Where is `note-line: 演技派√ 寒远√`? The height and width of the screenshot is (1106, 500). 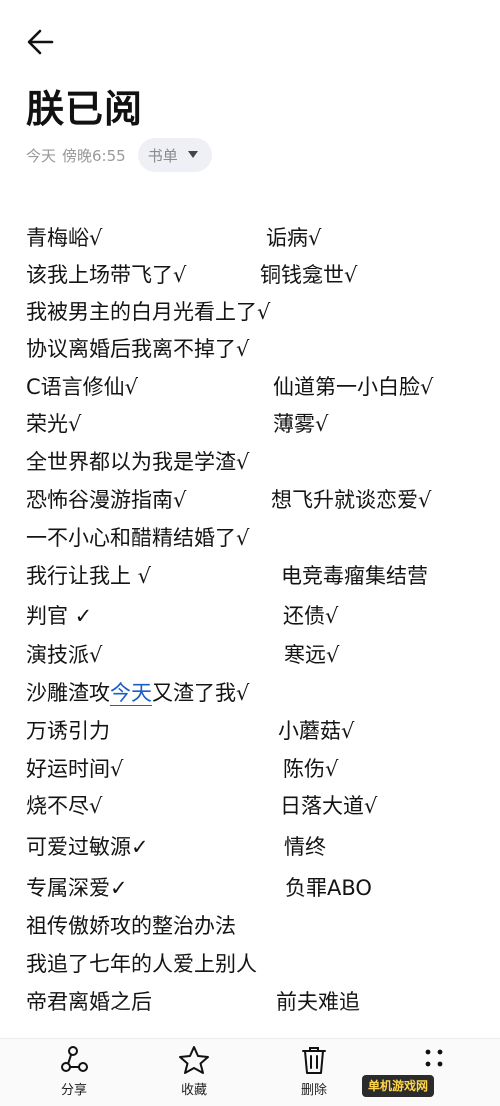 note-line: 演技派√ 寒远√ is located at coordinates (250, 655).